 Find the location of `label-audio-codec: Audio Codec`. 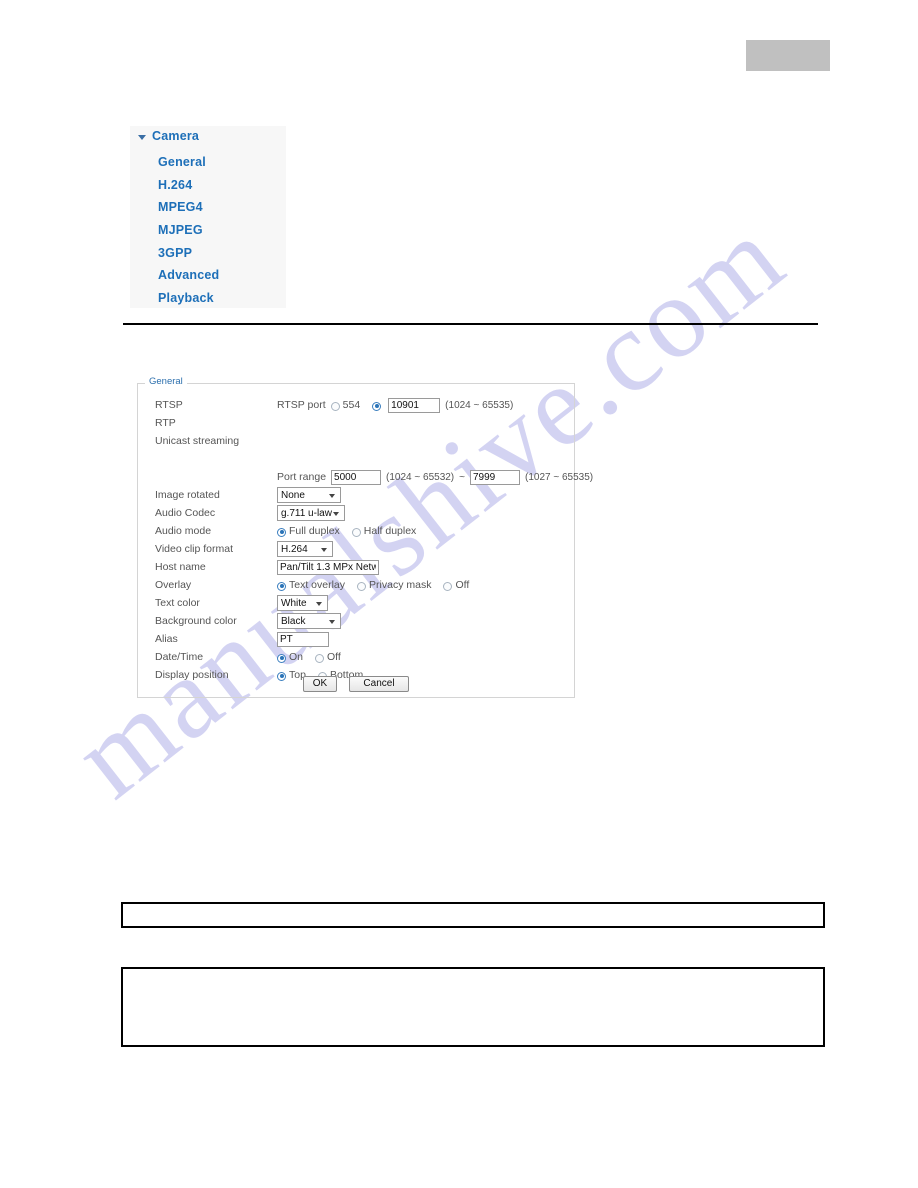

label-audio-codec: Audio Codec is located at coordinates (185, 513).